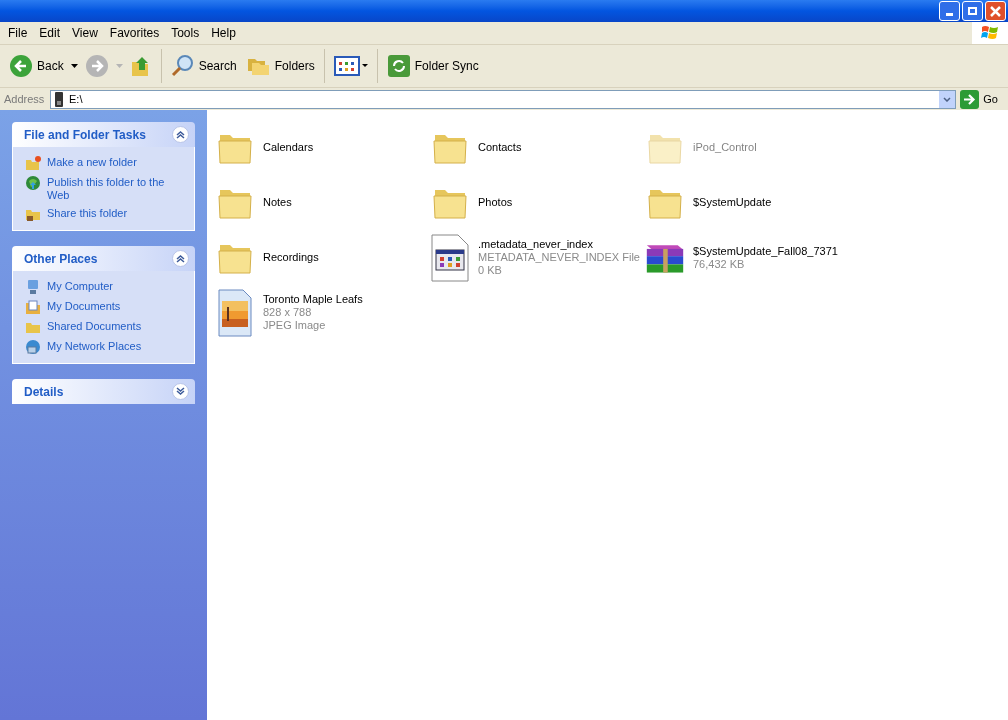 The width and height of the screenshot is (1008, 720). I want to click on dropdown-arrow-icon, so click(74, 66).